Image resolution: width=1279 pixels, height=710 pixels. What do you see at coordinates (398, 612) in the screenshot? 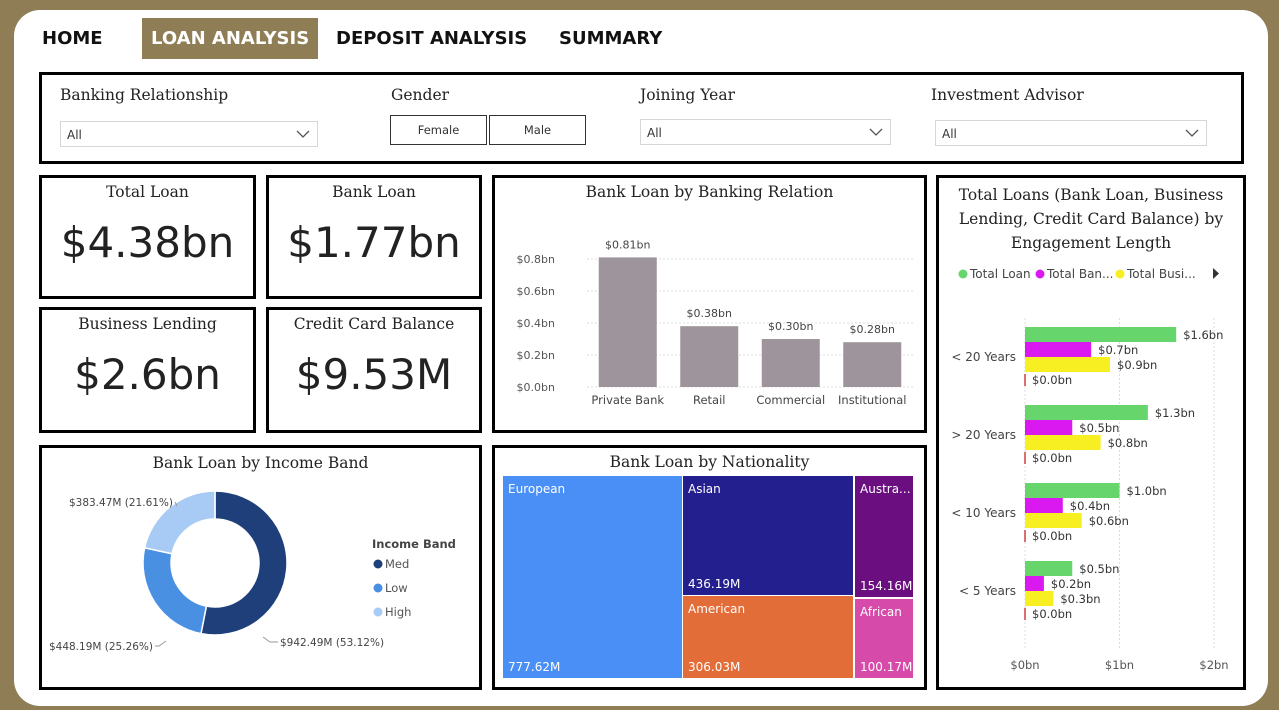
I see `legend-label: High` at bounding box center [398, 612].